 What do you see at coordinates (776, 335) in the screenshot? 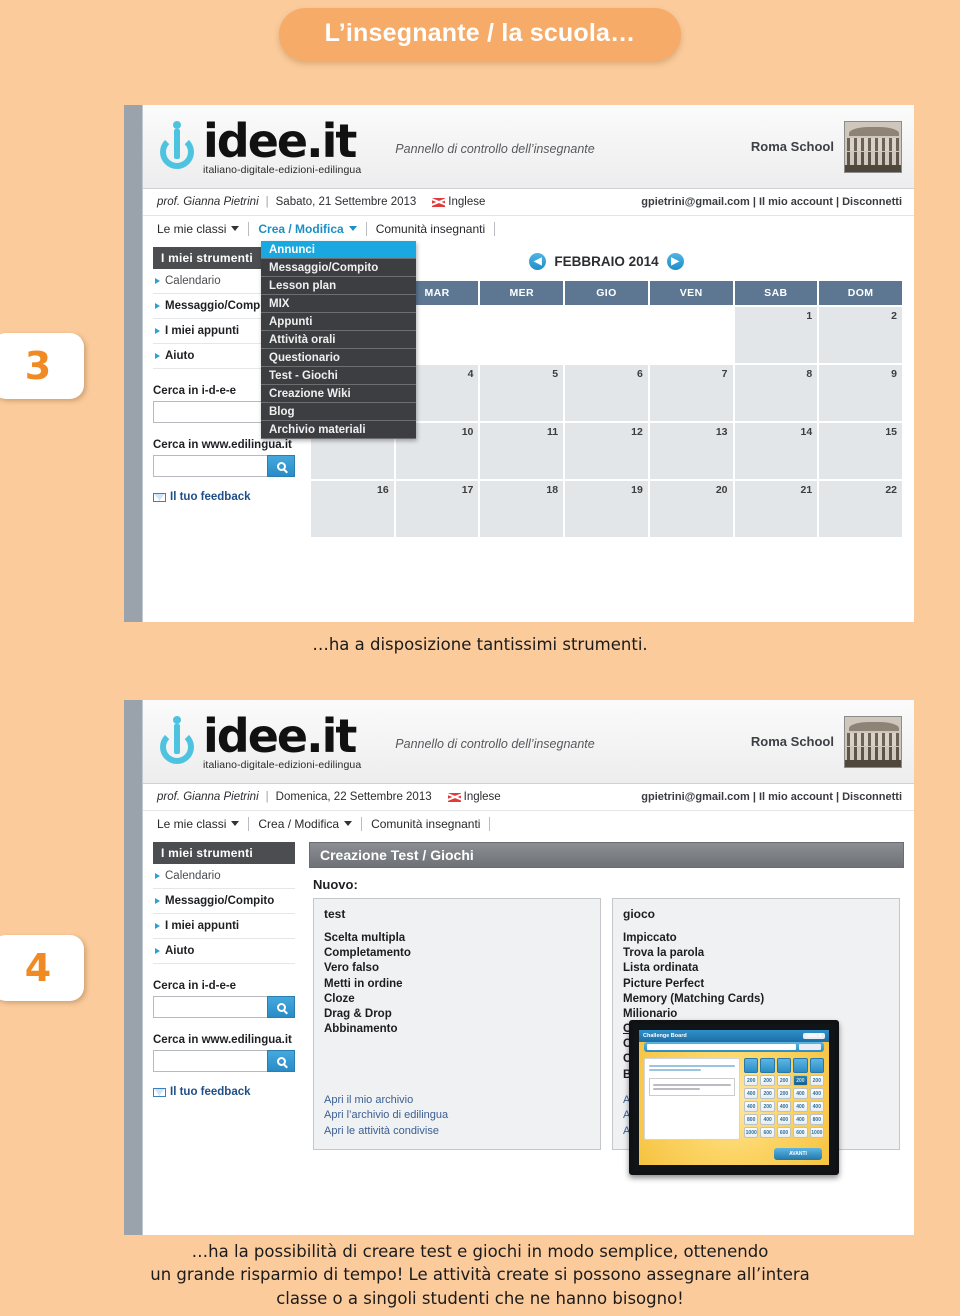
I see `calendar-cell: 1` at bounding box center [776, 335].